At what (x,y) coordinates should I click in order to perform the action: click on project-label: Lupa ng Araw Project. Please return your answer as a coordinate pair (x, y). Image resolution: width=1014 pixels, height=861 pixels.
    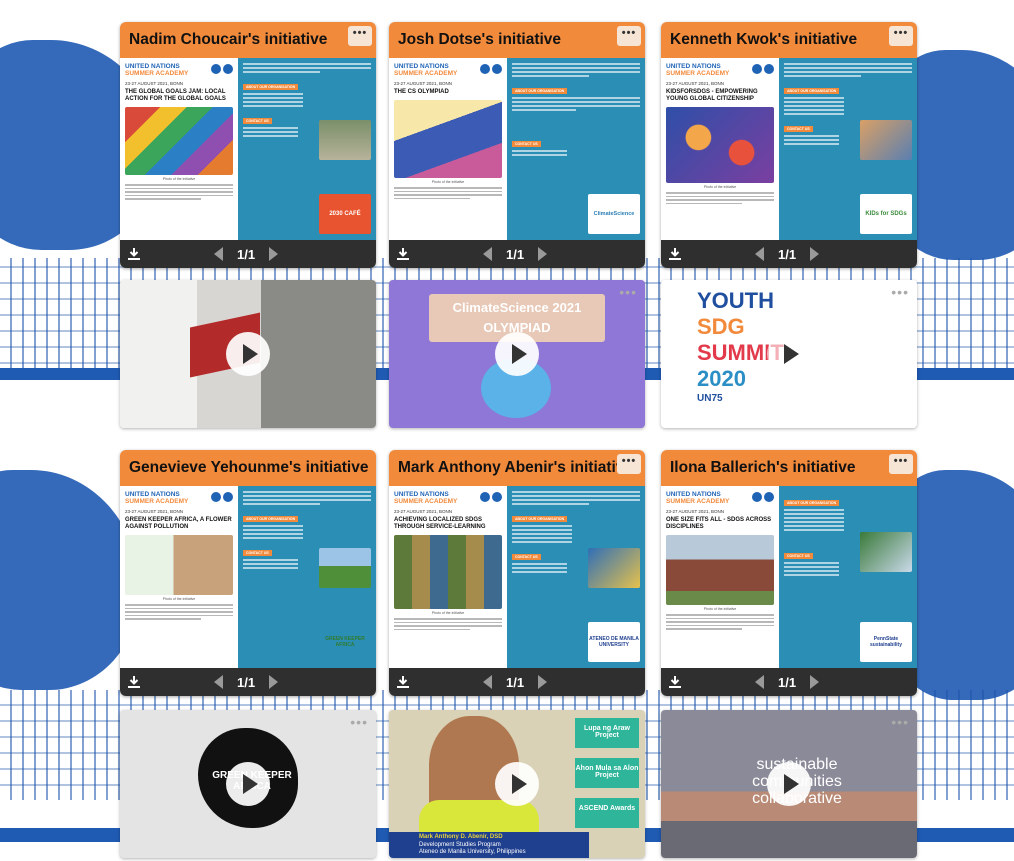
    Looking at the image, I should click on (607, 733).